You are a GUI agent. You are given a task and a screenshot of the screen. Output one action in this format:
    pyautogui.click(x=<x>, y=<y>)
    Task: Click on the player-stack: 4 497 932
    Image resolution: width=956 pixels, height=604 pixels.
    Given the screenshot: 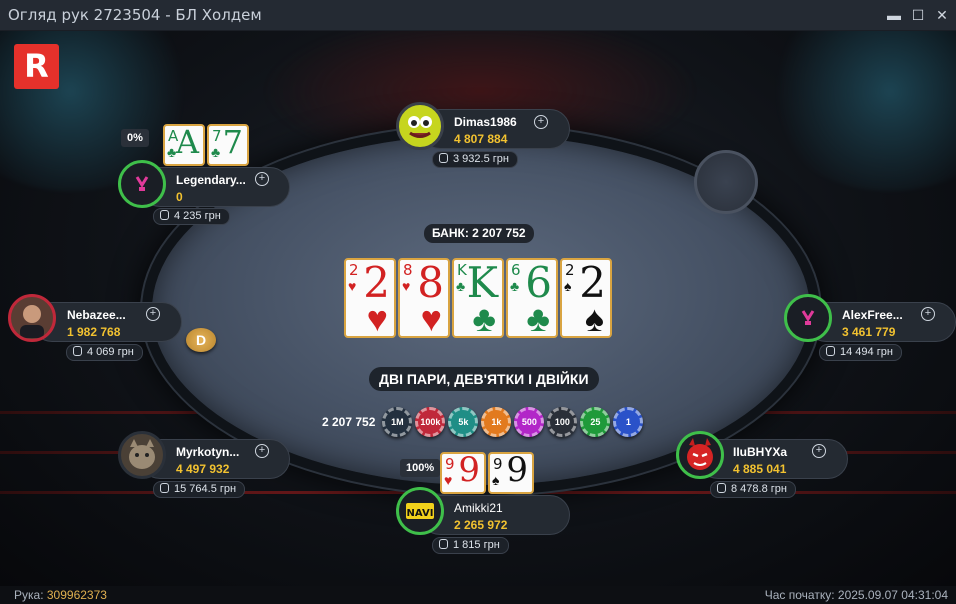 What is the action you would take?
    pyautogui.click(x=203, y=469)
    